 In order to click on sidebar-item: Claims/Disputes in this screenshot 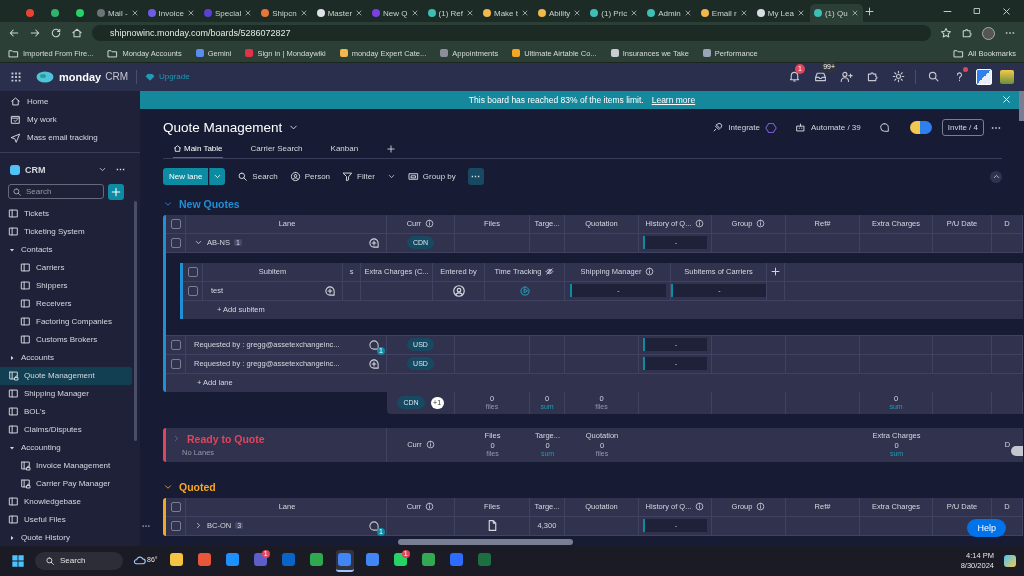, I will do `click(66, 429)`.